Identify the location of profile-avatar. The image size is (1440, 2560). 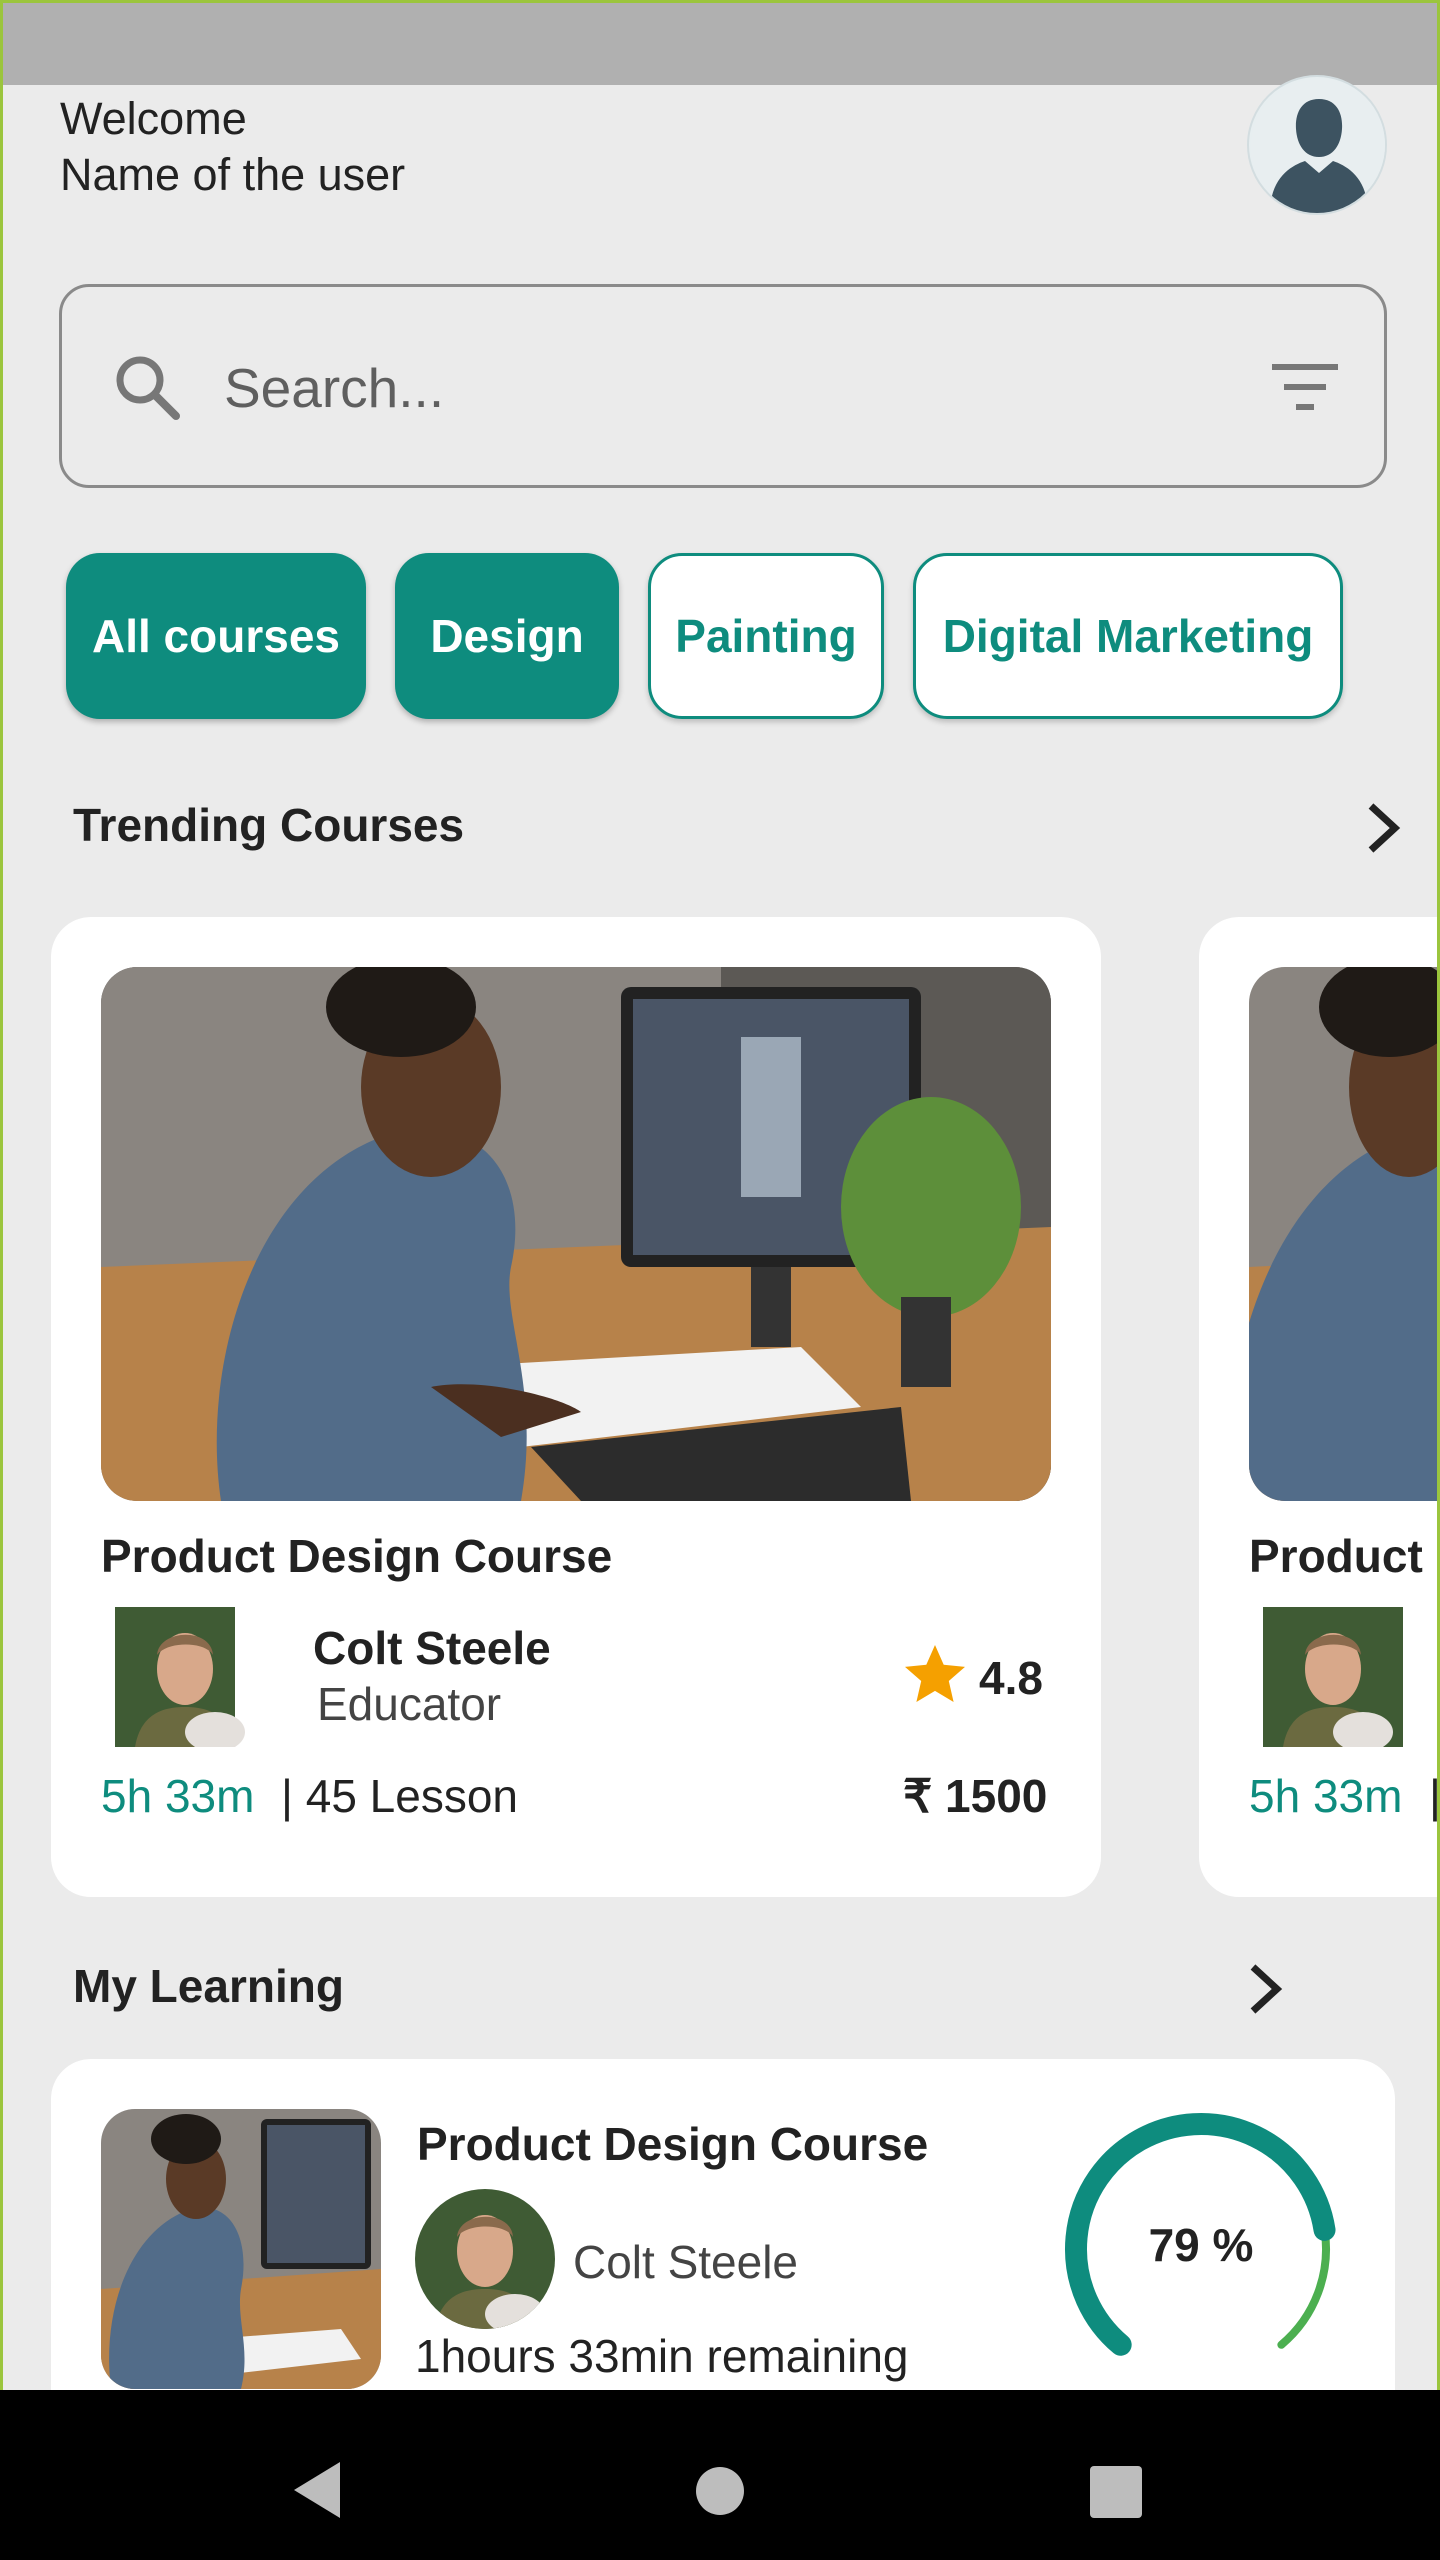
(1317, 145).